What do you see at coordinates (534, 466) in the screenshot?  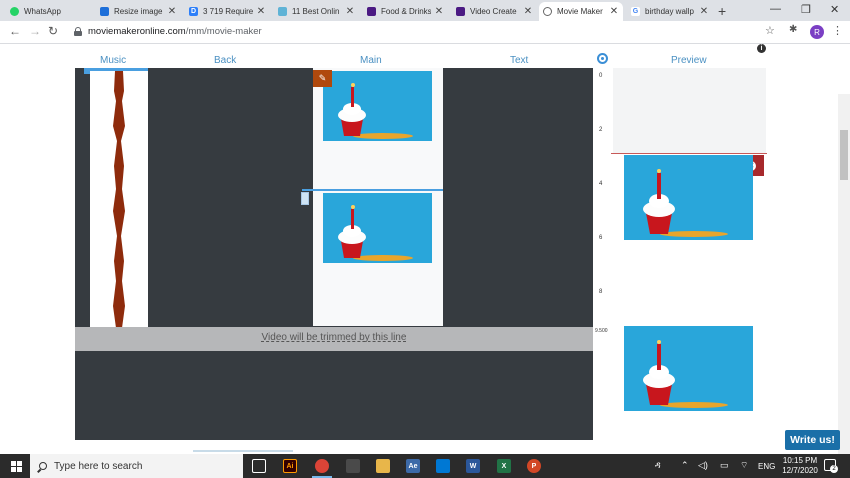 I see `powerpoint-icon: P` at bounding box center [534, 466].